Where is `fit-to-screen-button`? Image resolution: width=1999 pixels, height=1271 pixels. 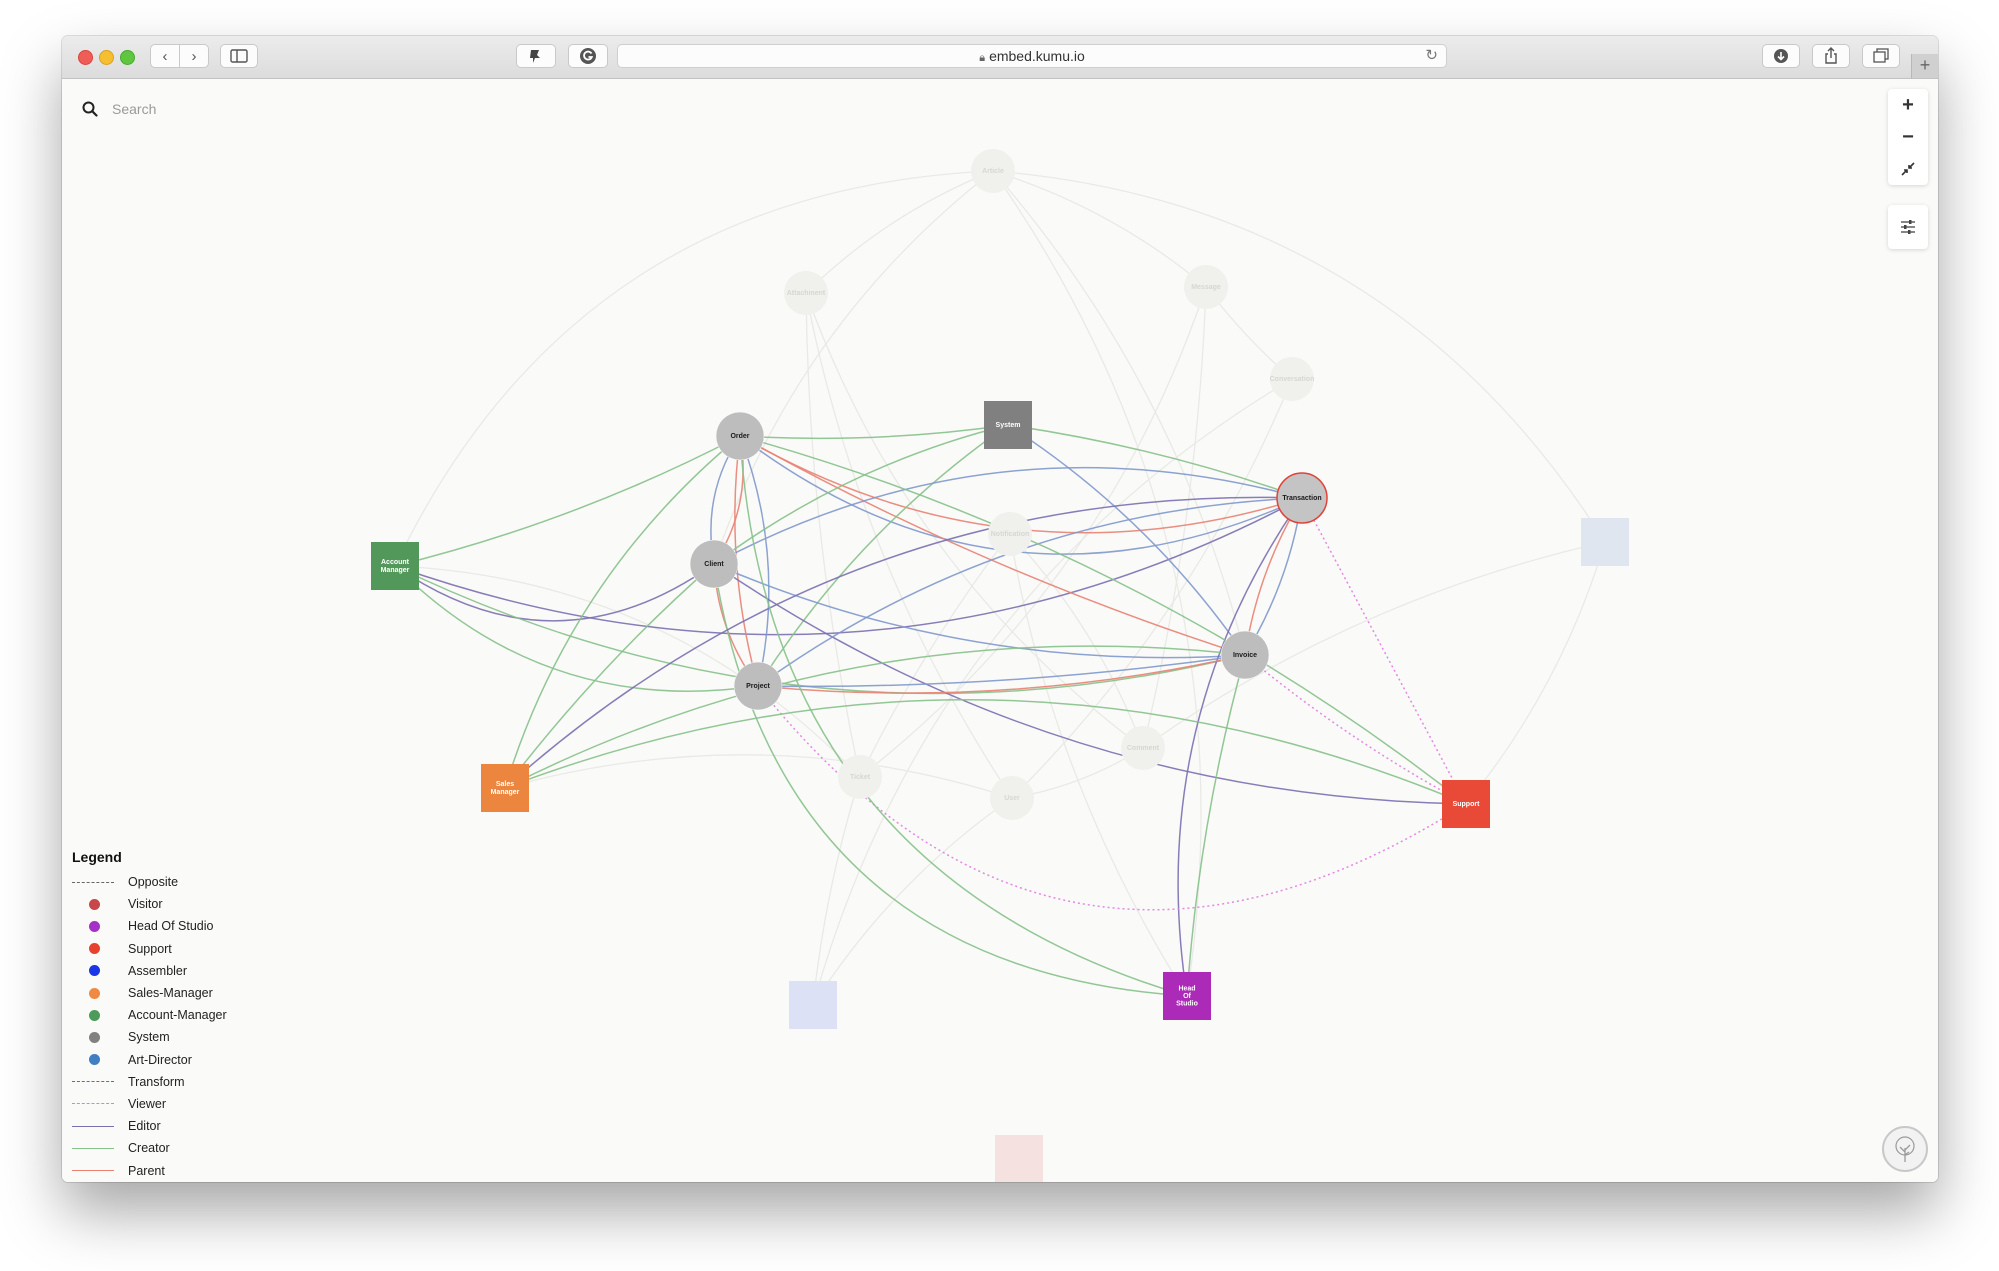
fit-to-screen-button is located at coordinates (1908, 169).